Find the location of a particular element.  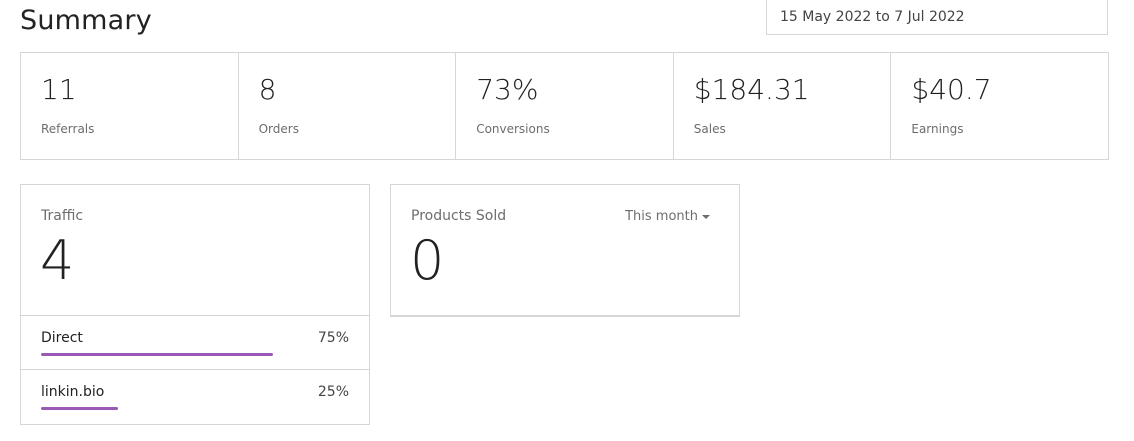

traffic-source-name: linkin.bio is located at coordinates (73, 392).